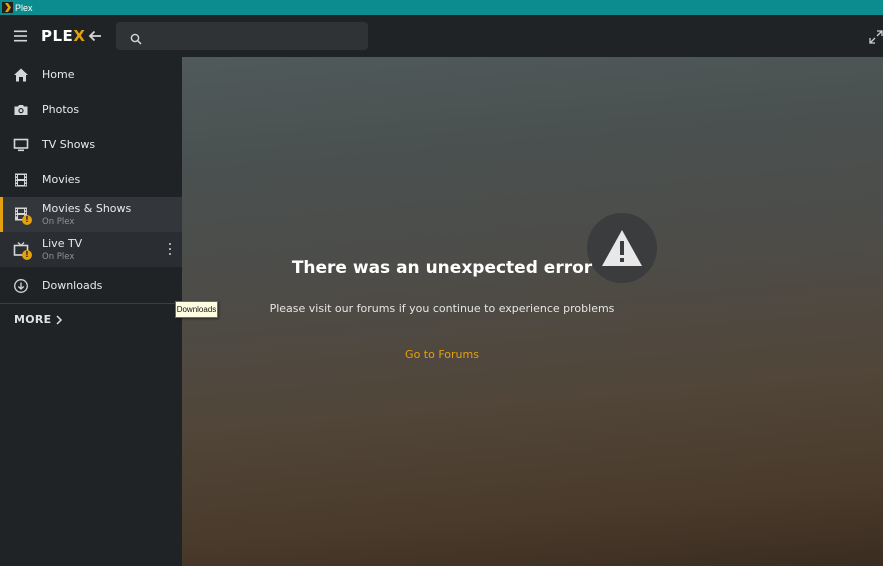 Image resolution: width=883 pixels, height=566 pixels. I want to click on sidebar-item-movies-and-shows: ! Movies & Shows On Plex, so click(91, 214).